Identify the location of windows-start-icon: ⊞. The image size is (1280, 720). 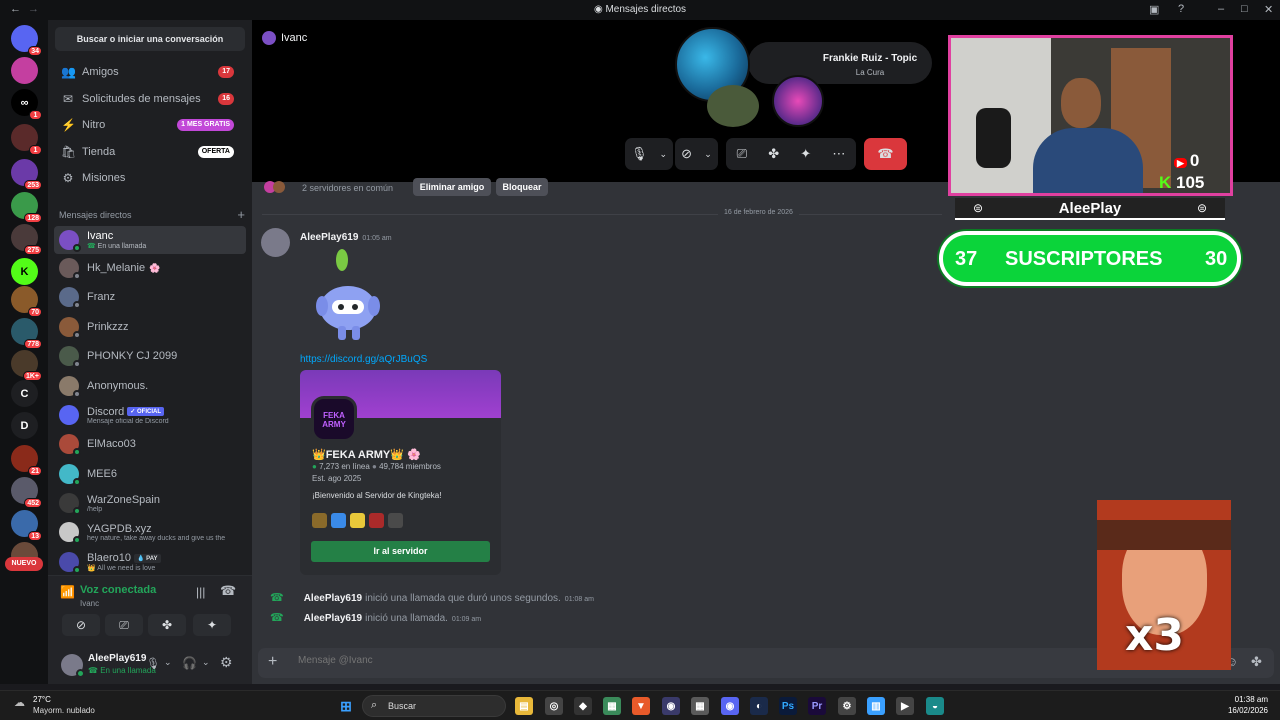
(346, 706).